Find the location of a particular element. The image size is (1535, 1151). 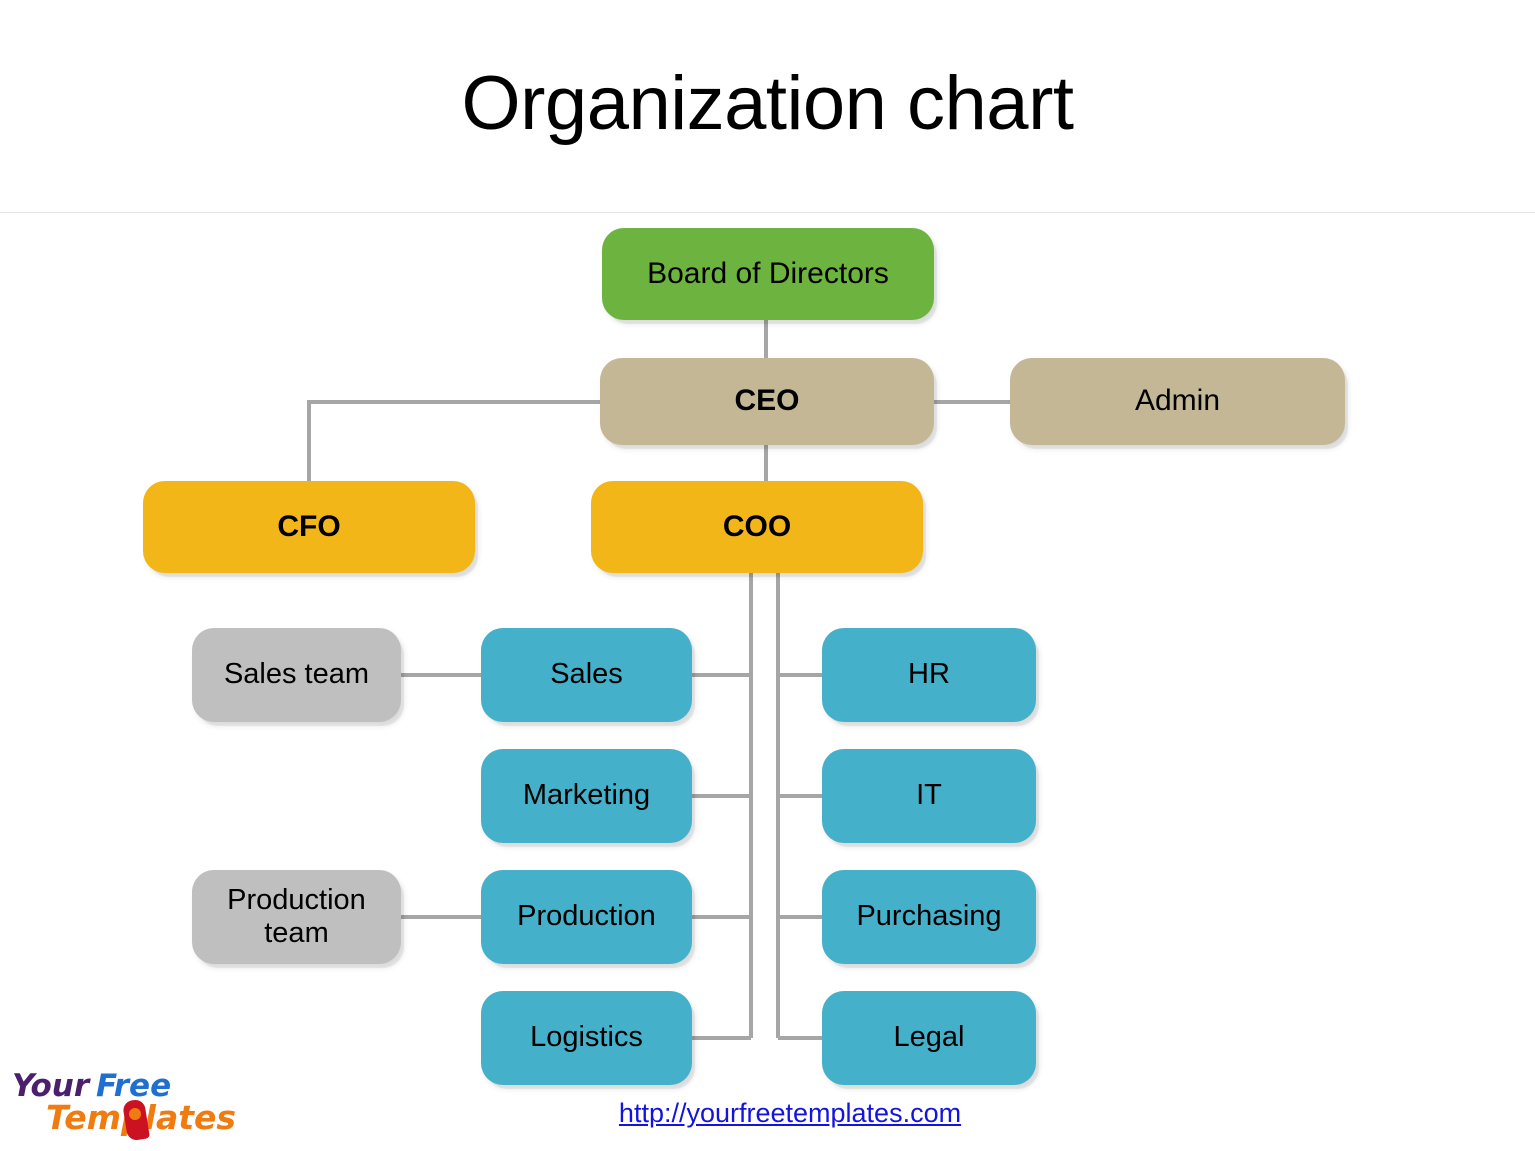

node-purchasing: Purchasing is located at coordinates (929, 917).